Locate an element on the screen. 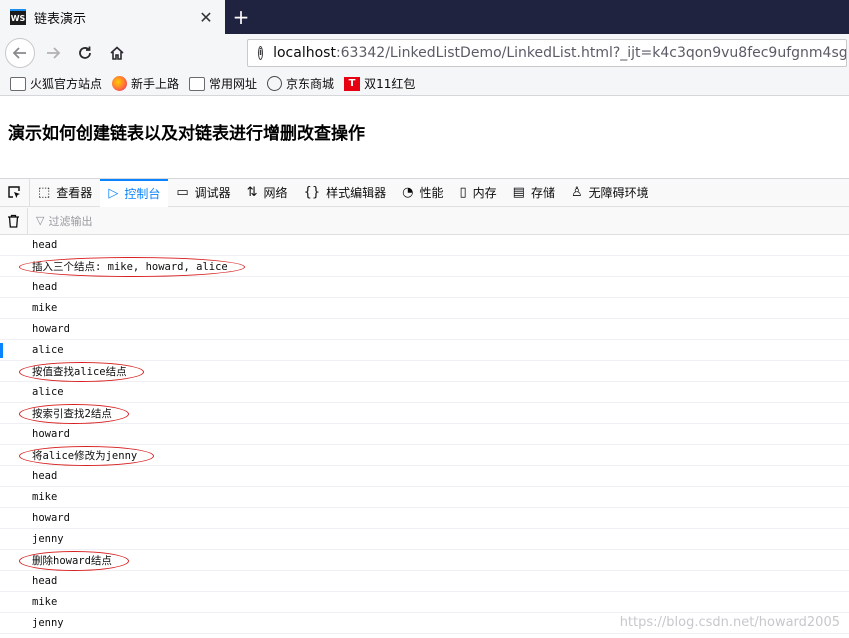 The height and width of the screenshot is (638, 849). network-icon: ⇅ is located at coordinates (252, 192).